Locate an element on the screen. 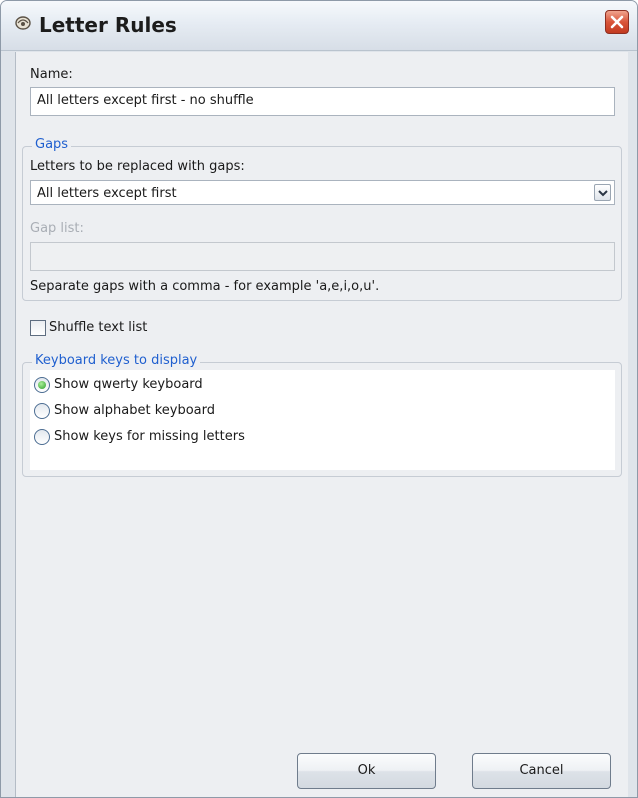 The image size is (638, 798). keyboard-legend: Keyboard keys to display is located at coordinates (116, 360).